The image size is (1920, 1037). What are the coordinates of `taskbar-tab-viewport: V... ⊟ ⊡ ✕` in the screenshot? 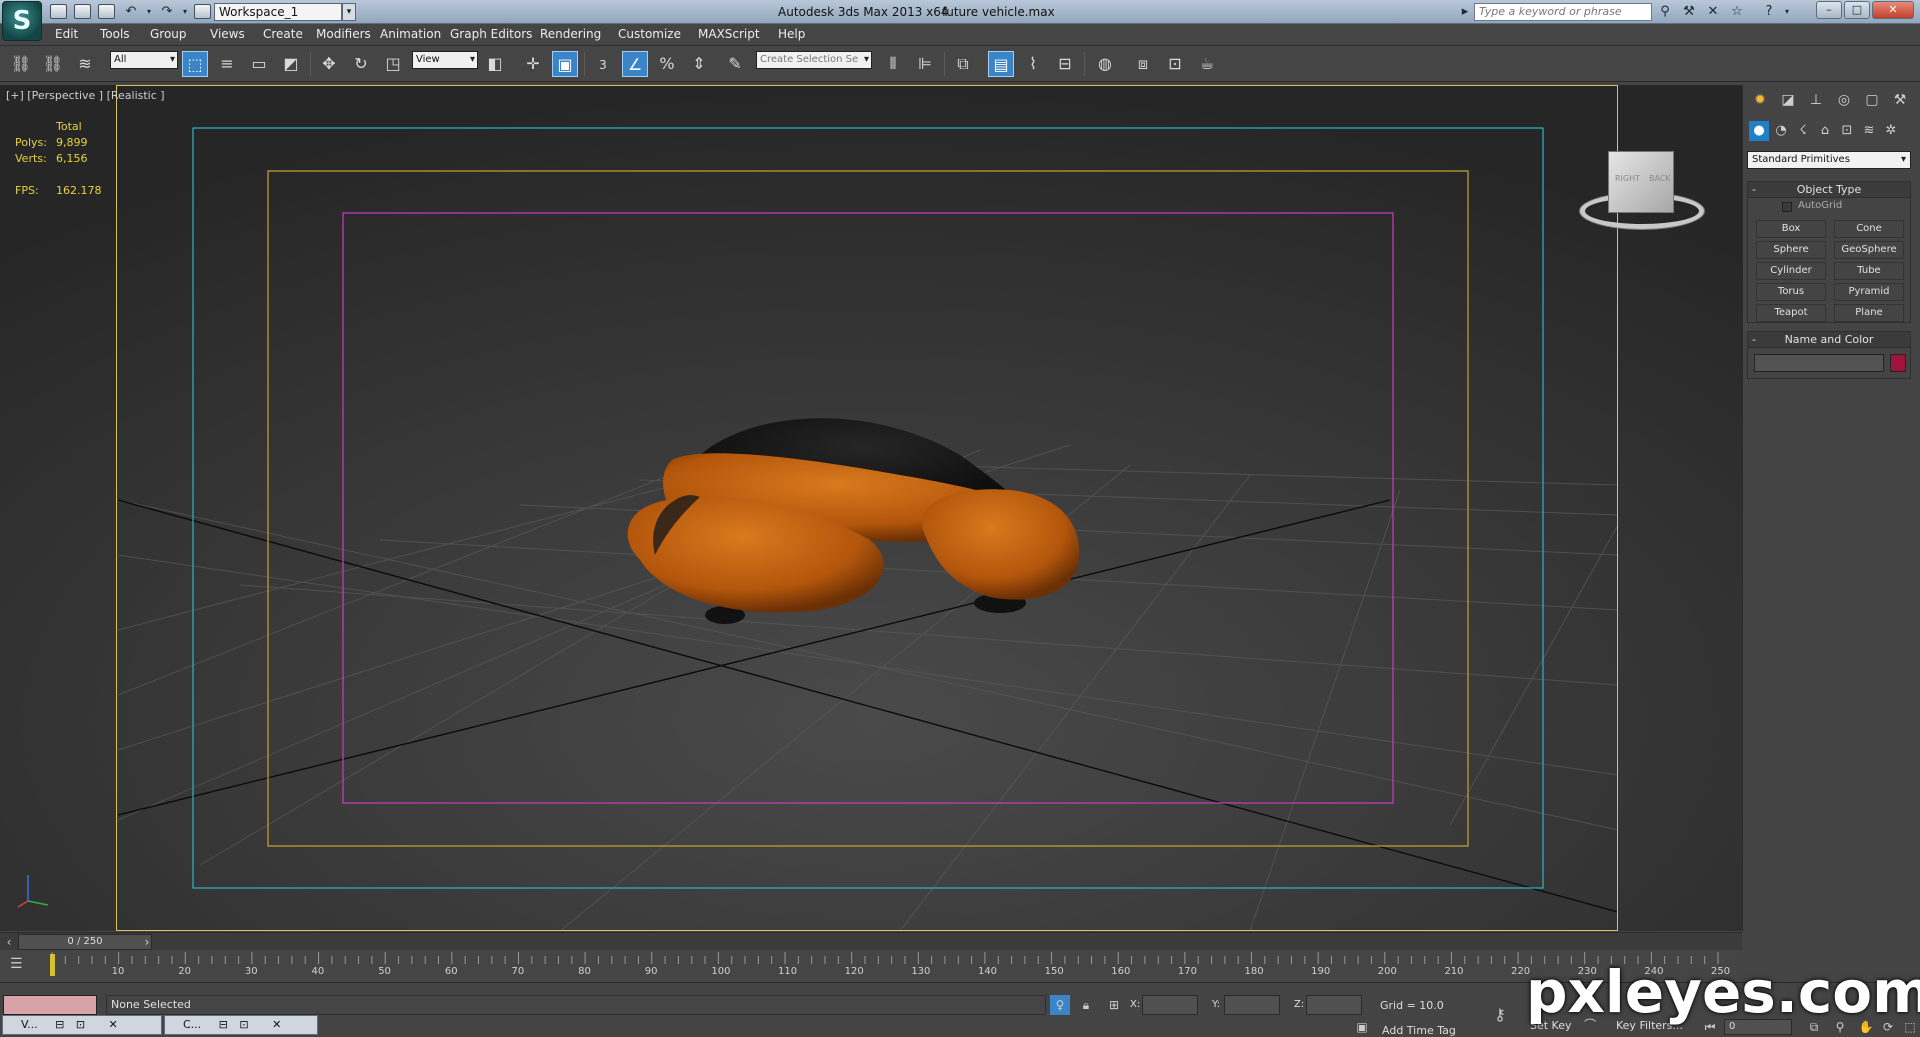 It's located at (82, 1025).